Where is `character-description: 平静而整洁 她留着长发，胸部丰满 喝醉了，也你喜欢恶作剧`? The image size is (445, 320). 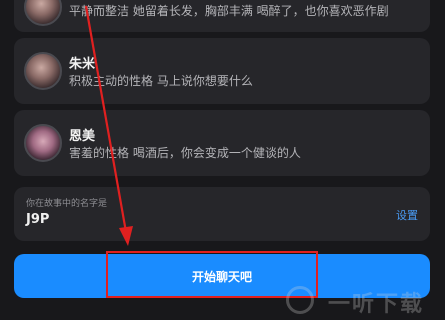 character-description: 平静而整洁 她留着长发，胸部丰满 喝醉了，也你喜欢恶作剧 is located at coordinates (229, 11).